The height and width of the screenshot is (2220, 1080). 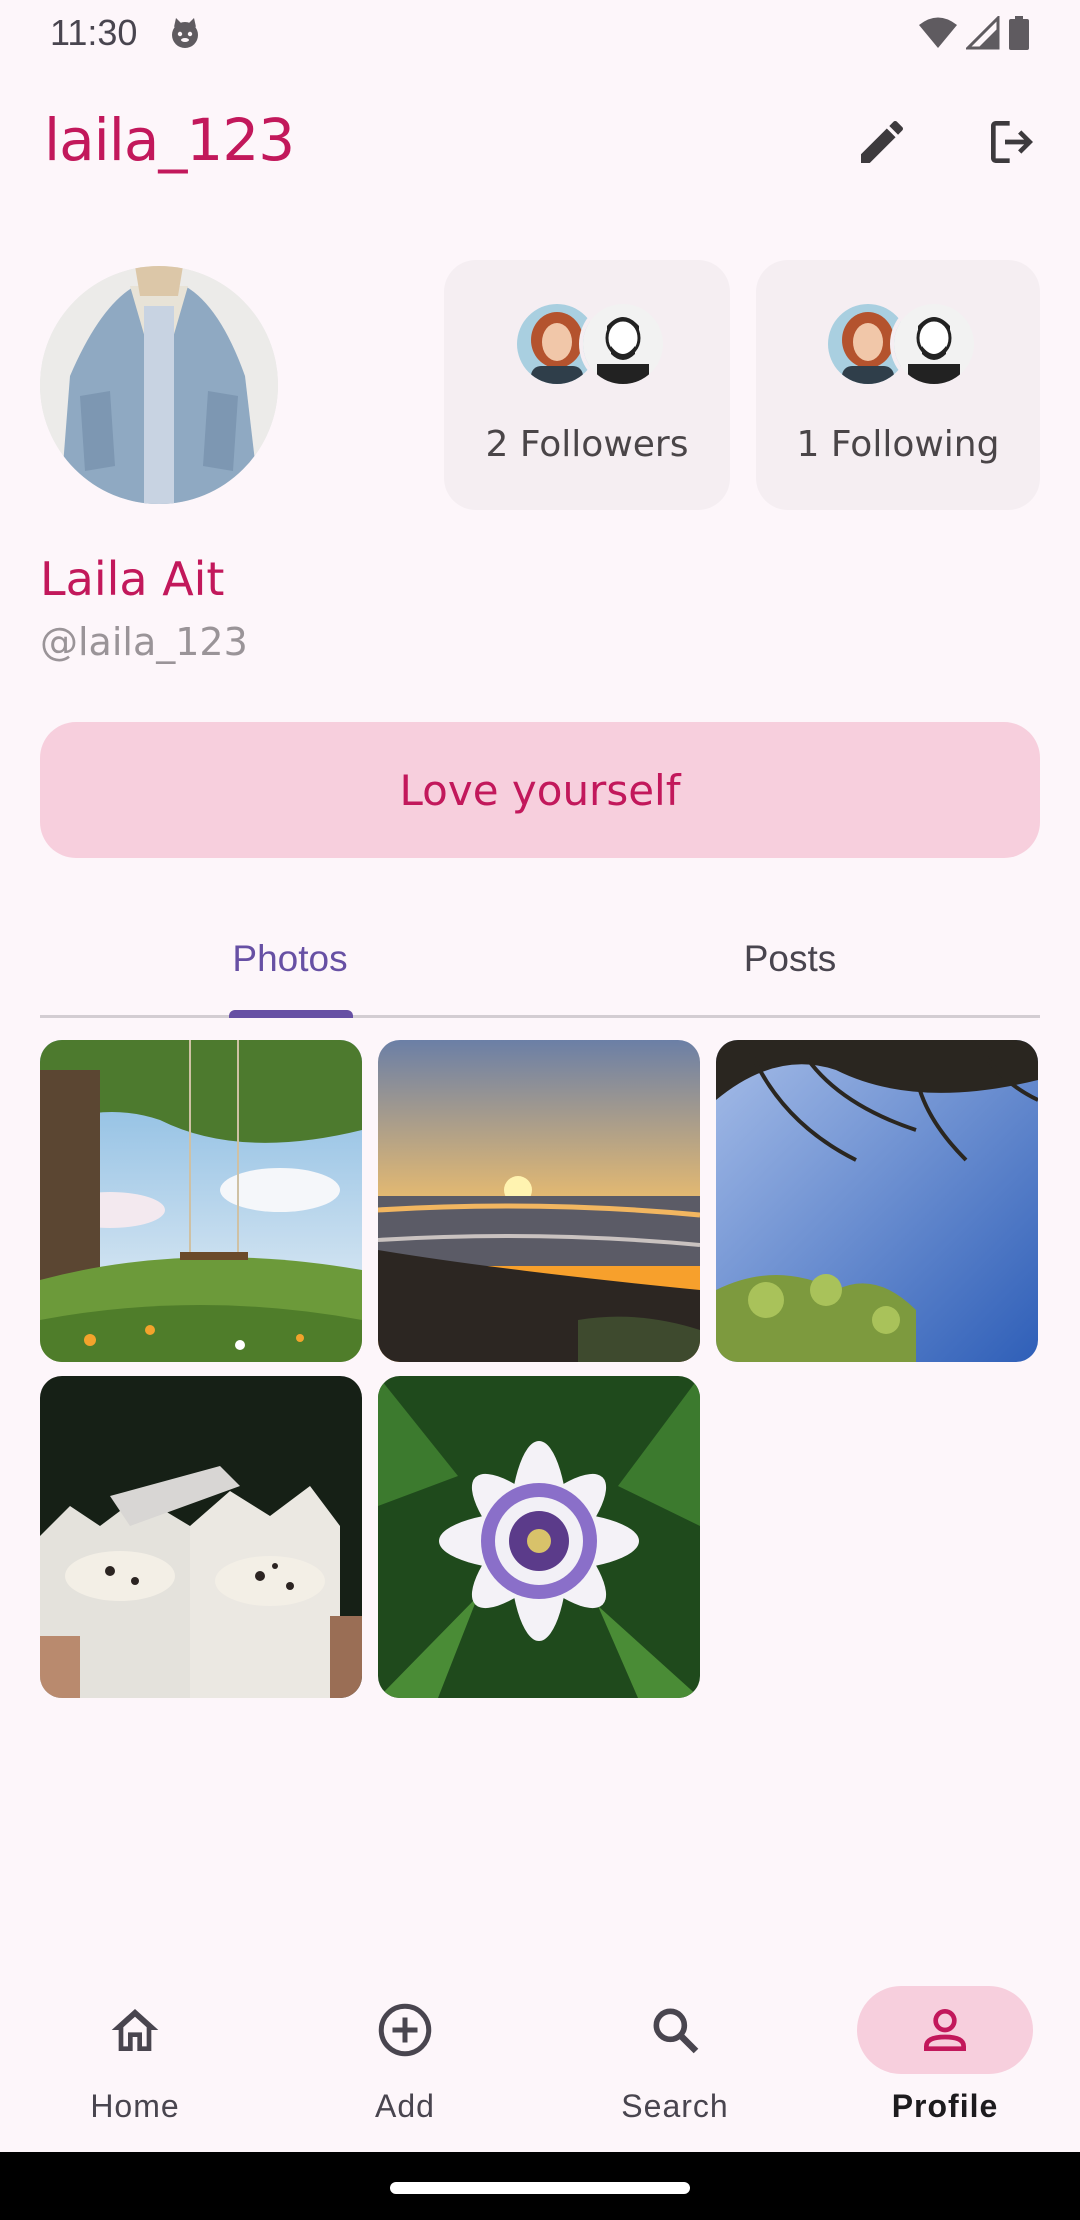 What do you see at coordinates (676, 2031) in the screenshot?
I see `search-icon` at bounding box center [676, 2031].